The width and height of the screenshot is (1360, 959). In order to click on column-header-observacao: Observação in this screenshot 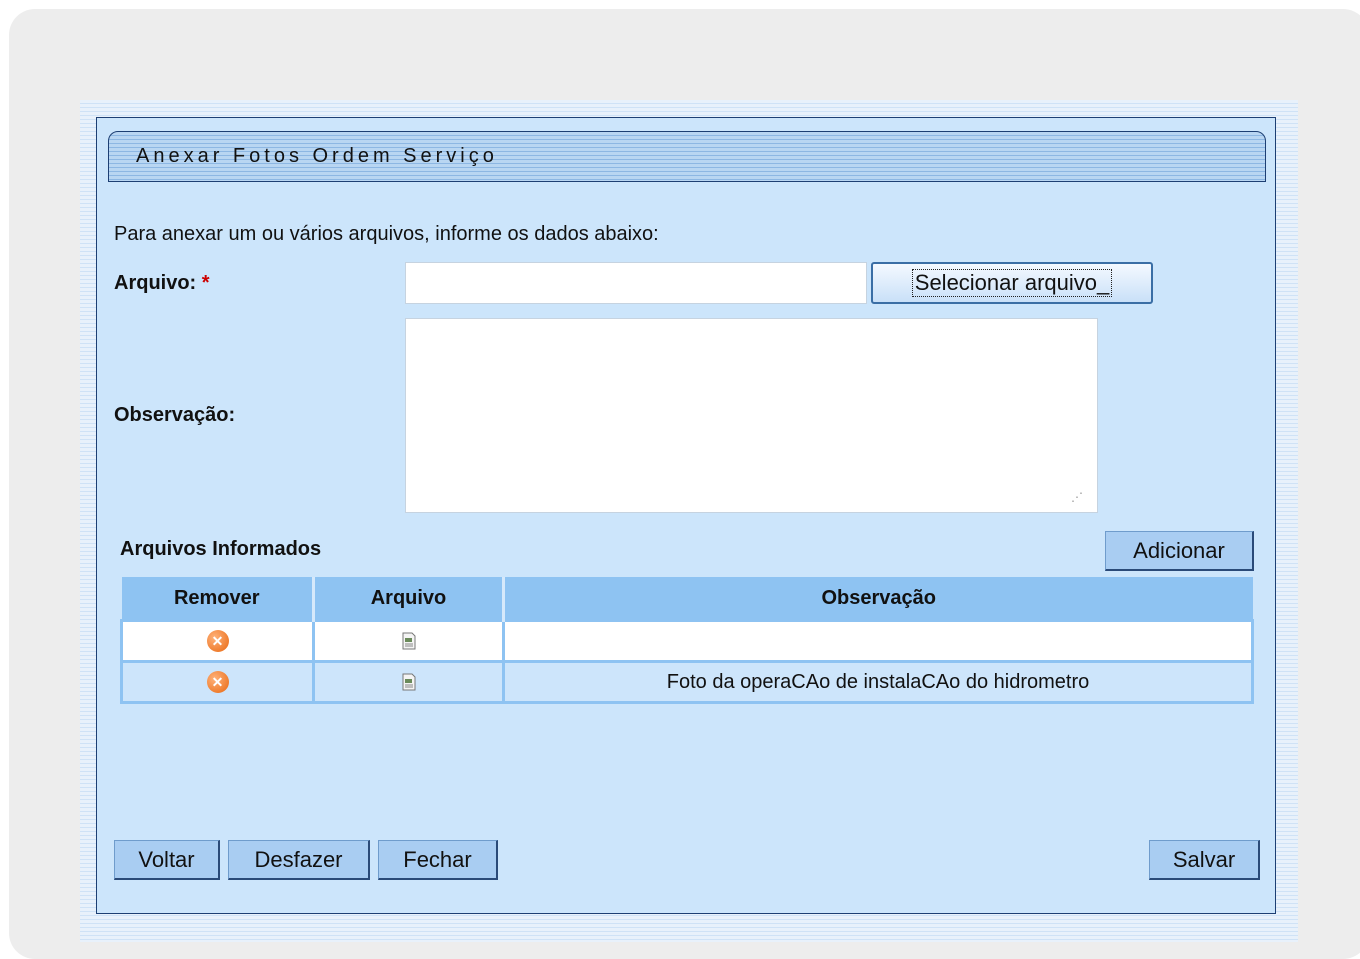, I will do `click(878, 599)`.